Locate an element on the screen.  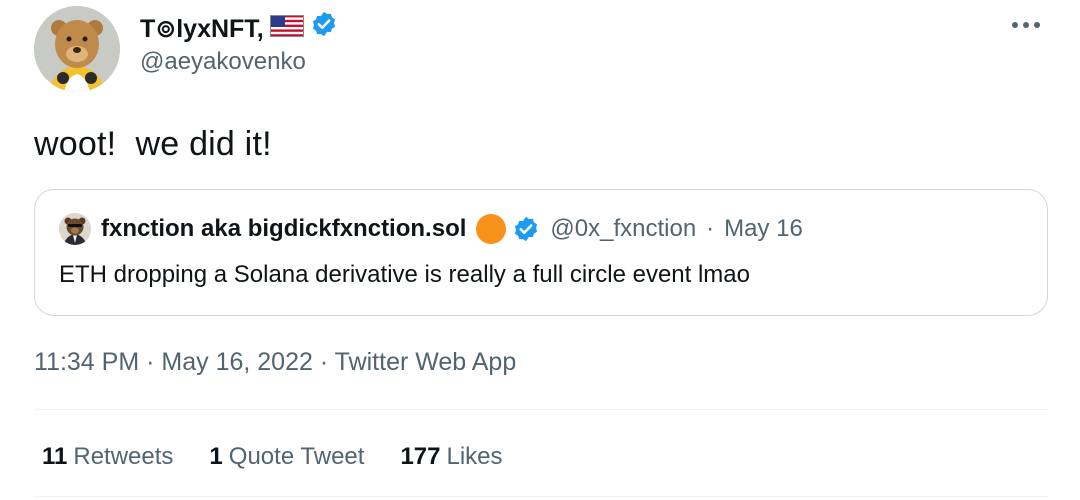
quote-tweets-label: Quote Tweet is located at coordinates (296, 456).